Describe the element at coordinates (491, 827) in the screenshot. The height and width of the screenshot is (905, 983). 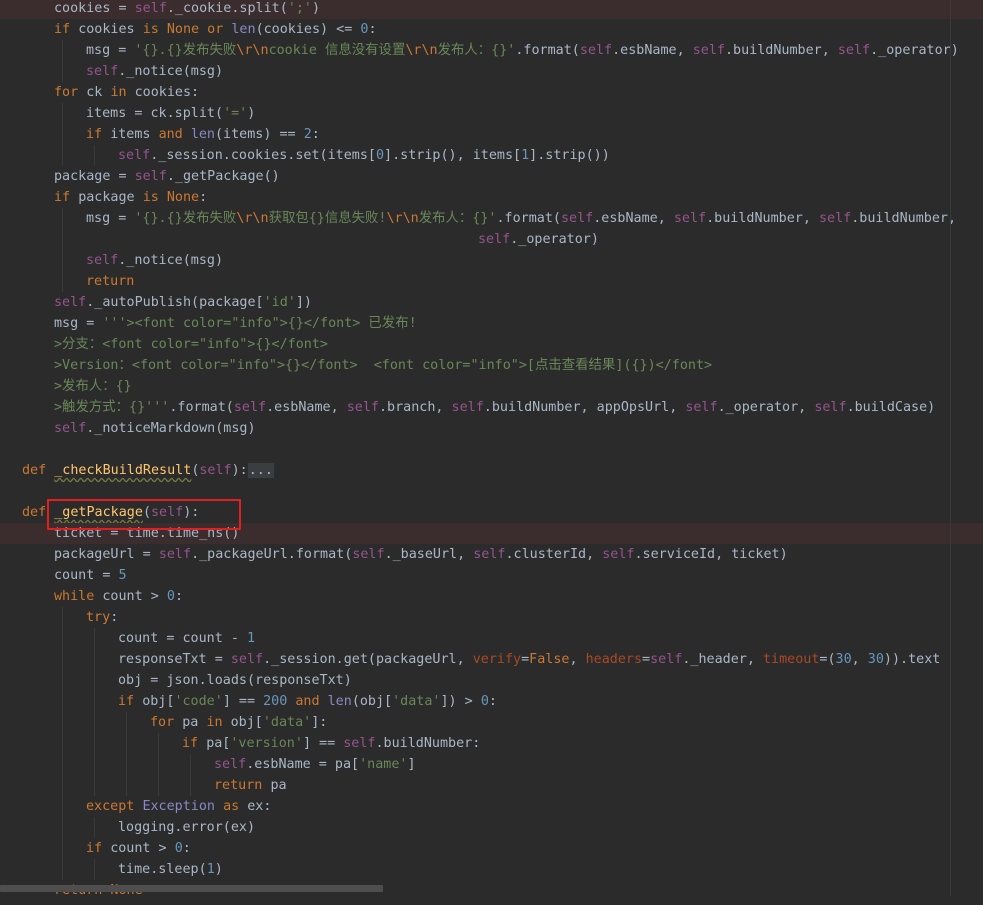
I see `code-line: logging.error(ex)` at that location.